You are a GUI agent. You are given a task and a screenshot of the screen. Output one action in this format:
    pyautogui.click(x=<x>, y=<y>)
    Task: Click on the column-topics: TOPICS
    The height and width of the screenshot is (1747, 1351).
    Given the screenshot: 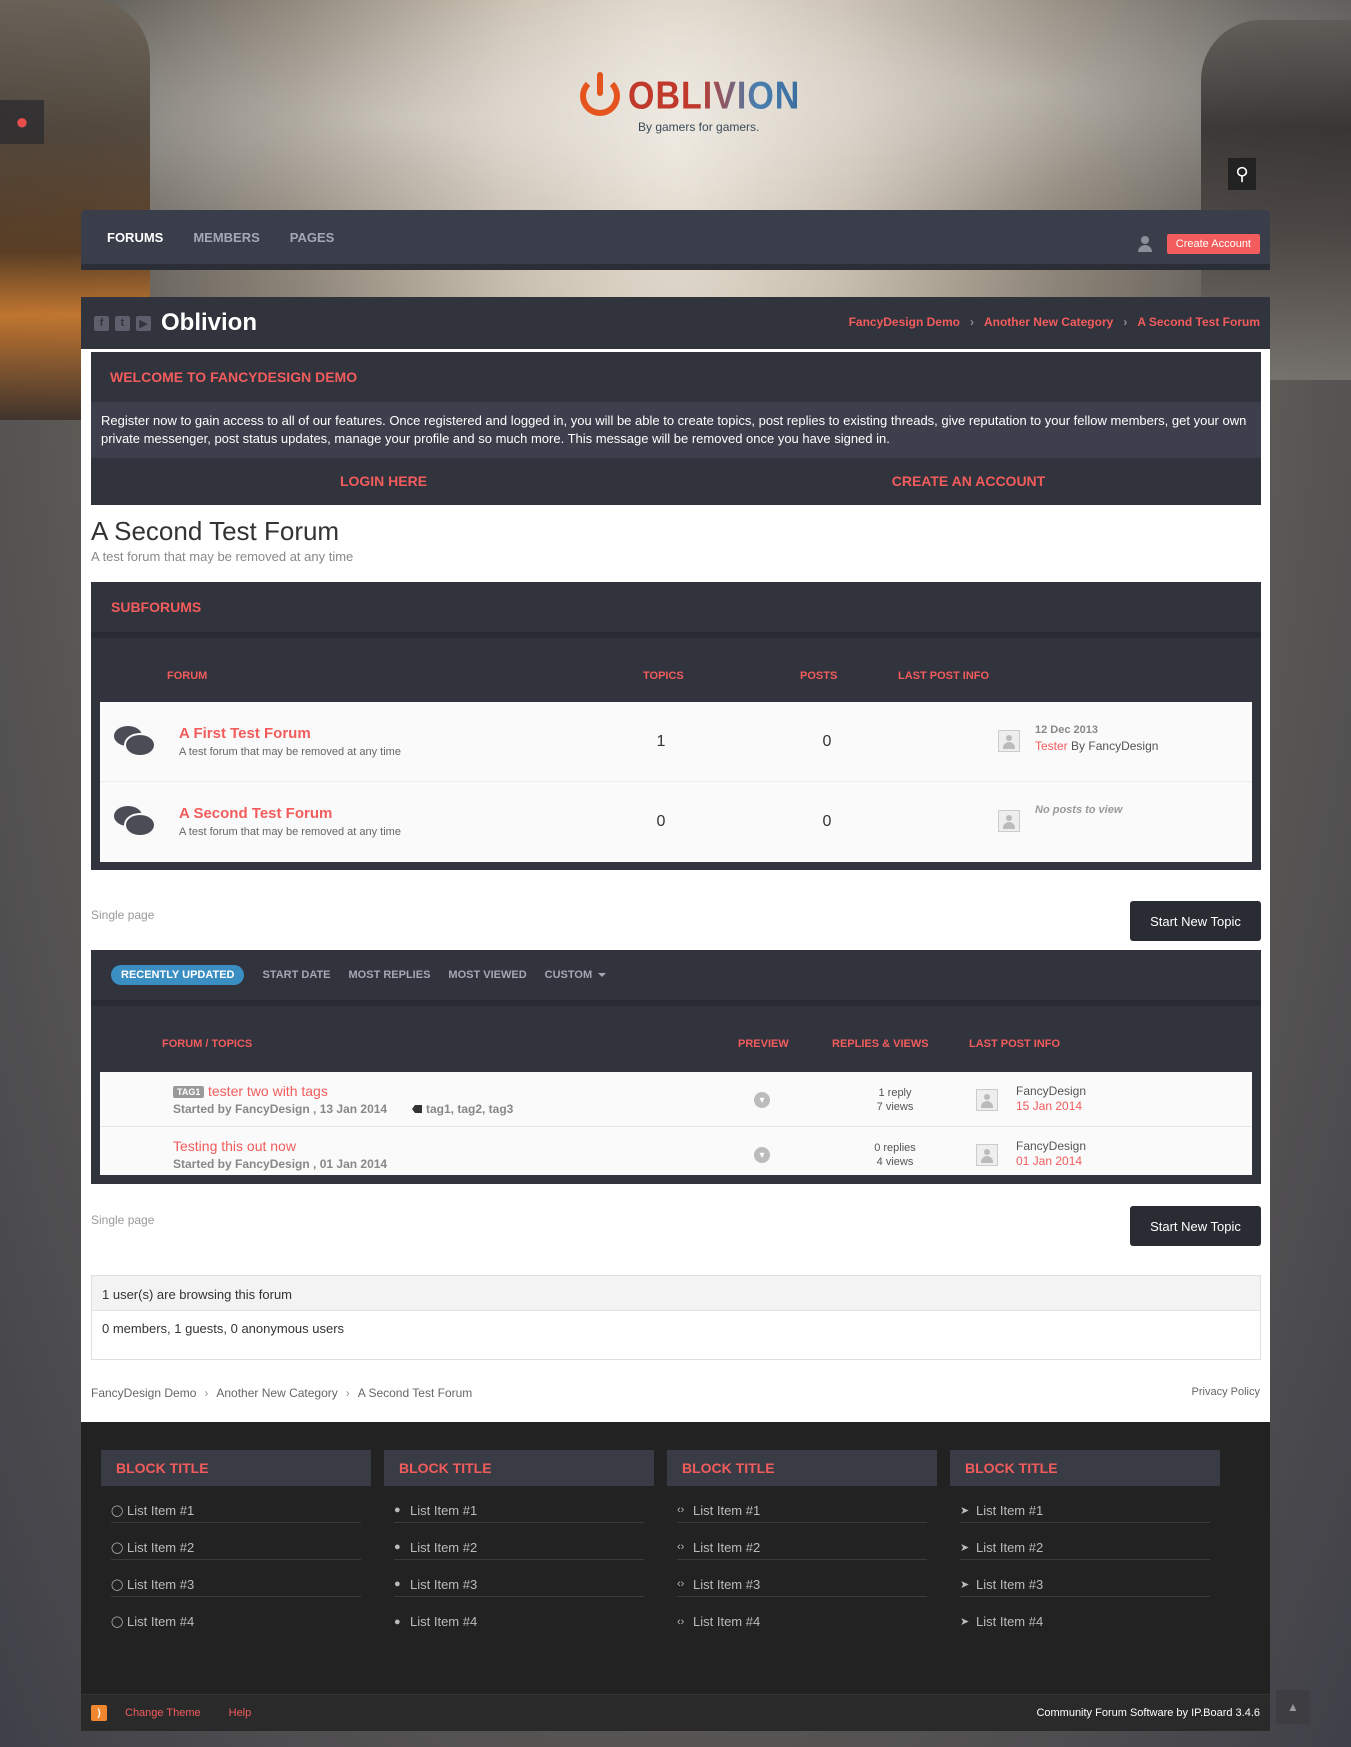 What is the action you would take?
    pyautogui.click(x=663, y=676)
    